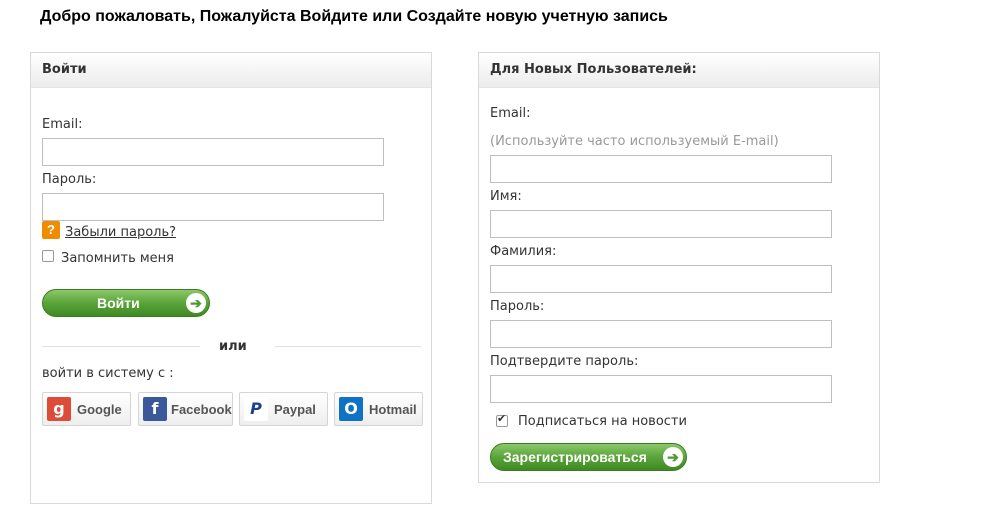 The width and height of the screenshot is (1000, 511). I want to click on paypal-login-button: P Paypal, so click(283, 409).